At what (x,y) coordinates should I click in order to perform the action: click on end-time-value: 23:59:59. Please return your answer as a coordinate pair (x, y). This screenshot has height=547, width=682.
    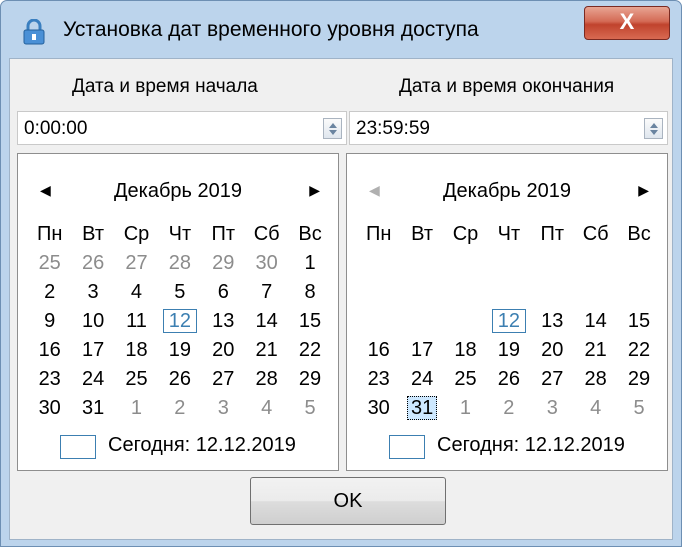
    Looking at the image, I should click on (393, 129).